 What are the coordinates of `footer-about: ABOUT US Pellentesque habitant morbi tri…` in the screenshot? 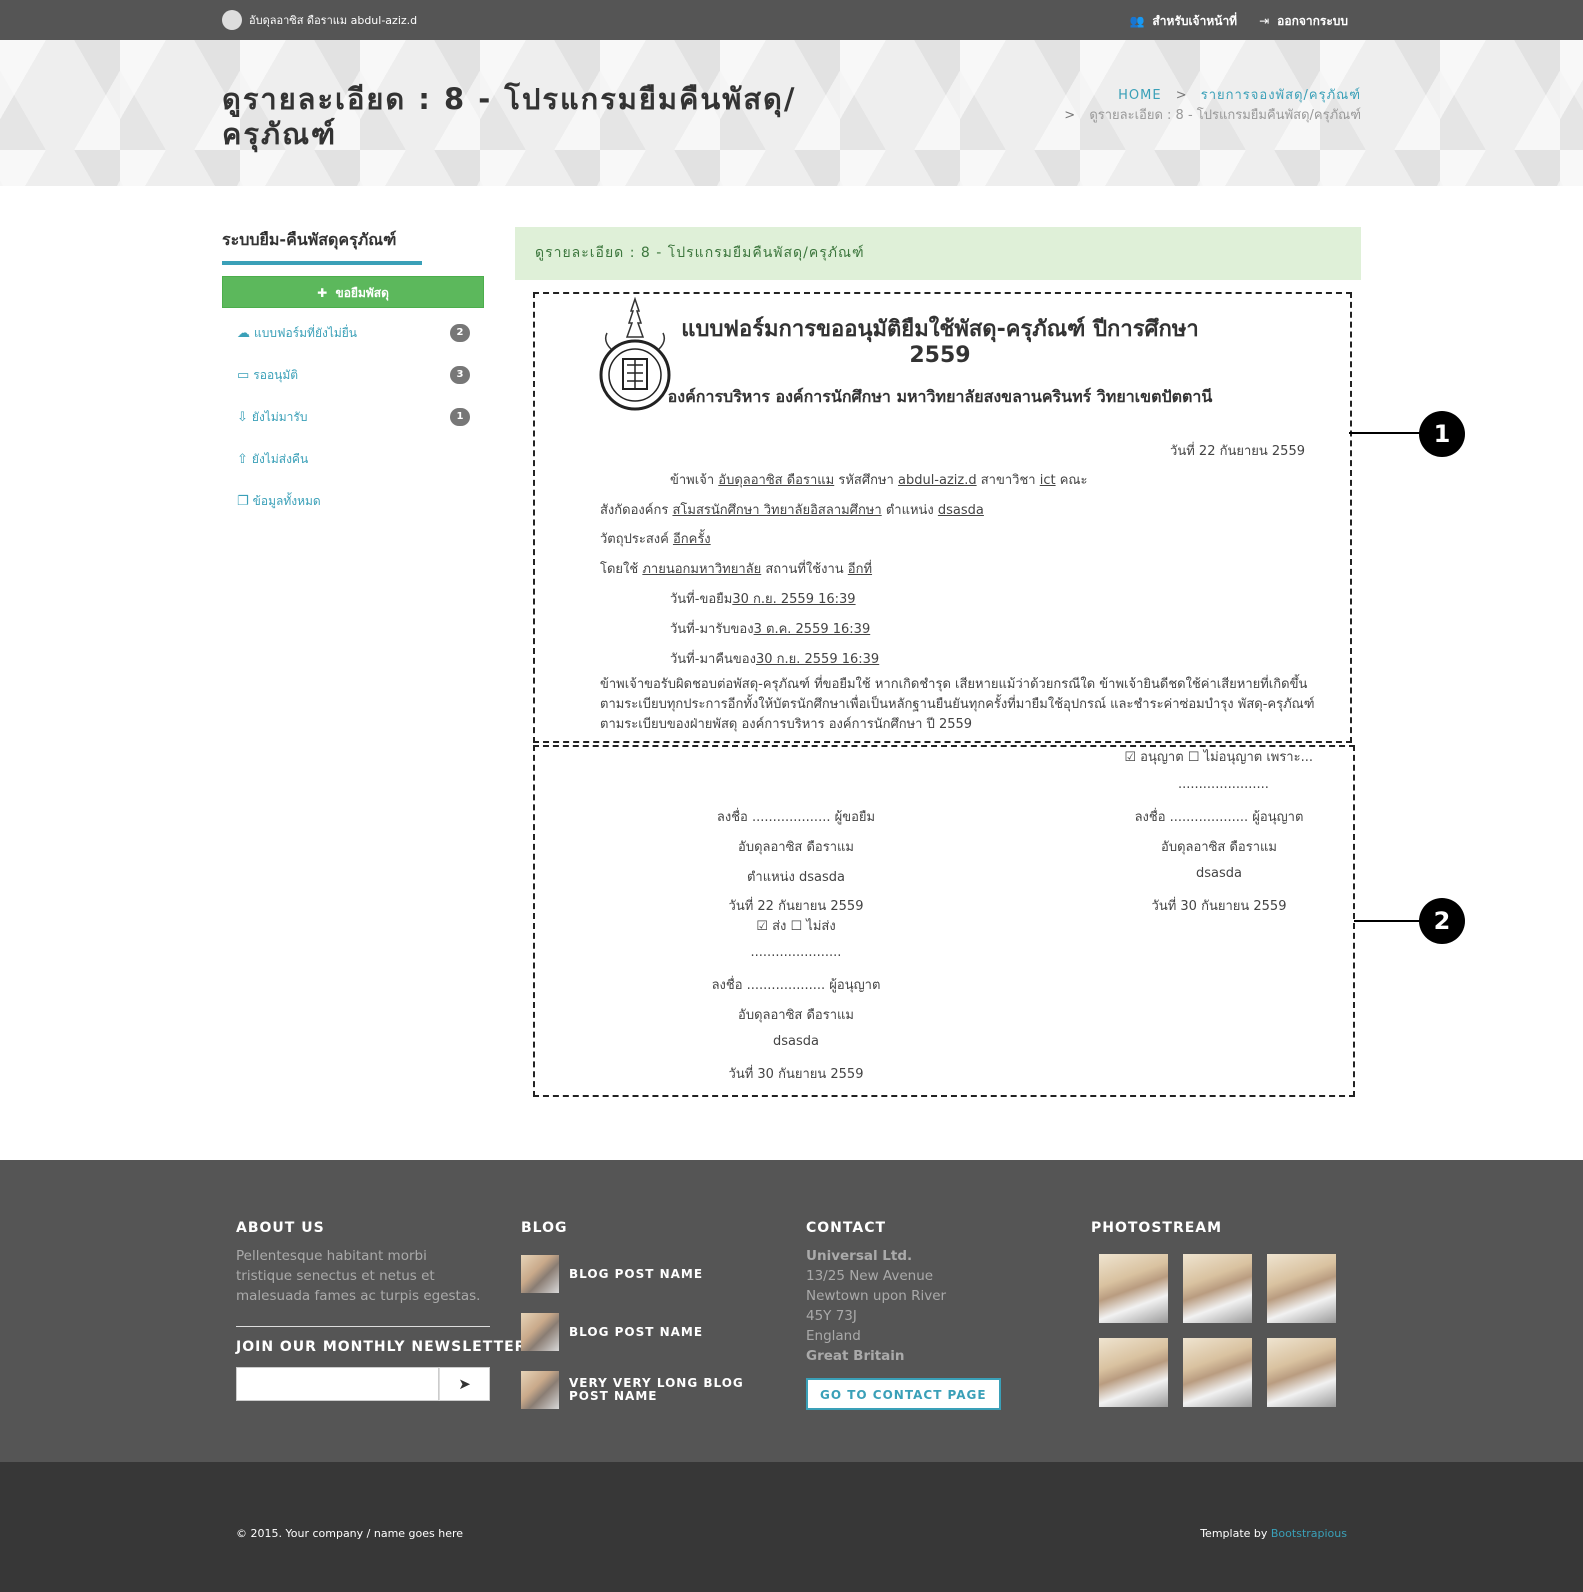 It's located at (381, 1310).